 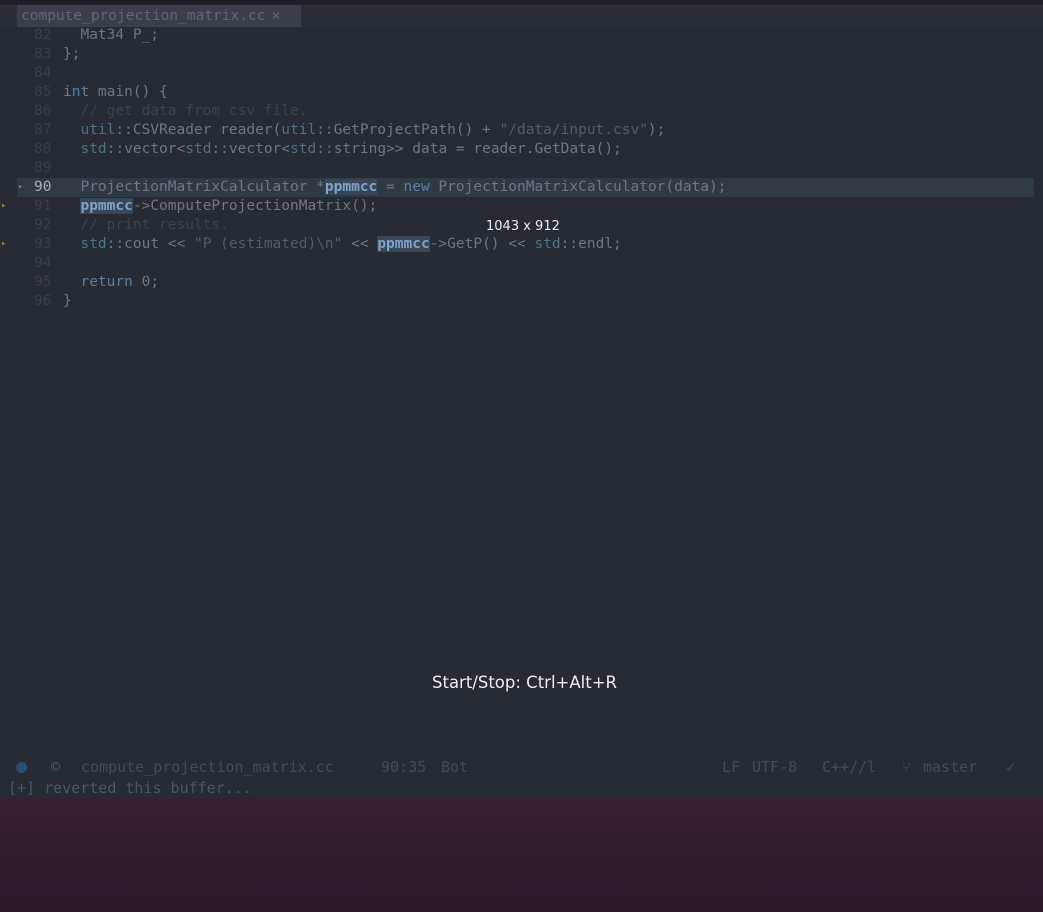 I want to click on code-line: 82 Mat34 P_;, so click(x=521, y=35).